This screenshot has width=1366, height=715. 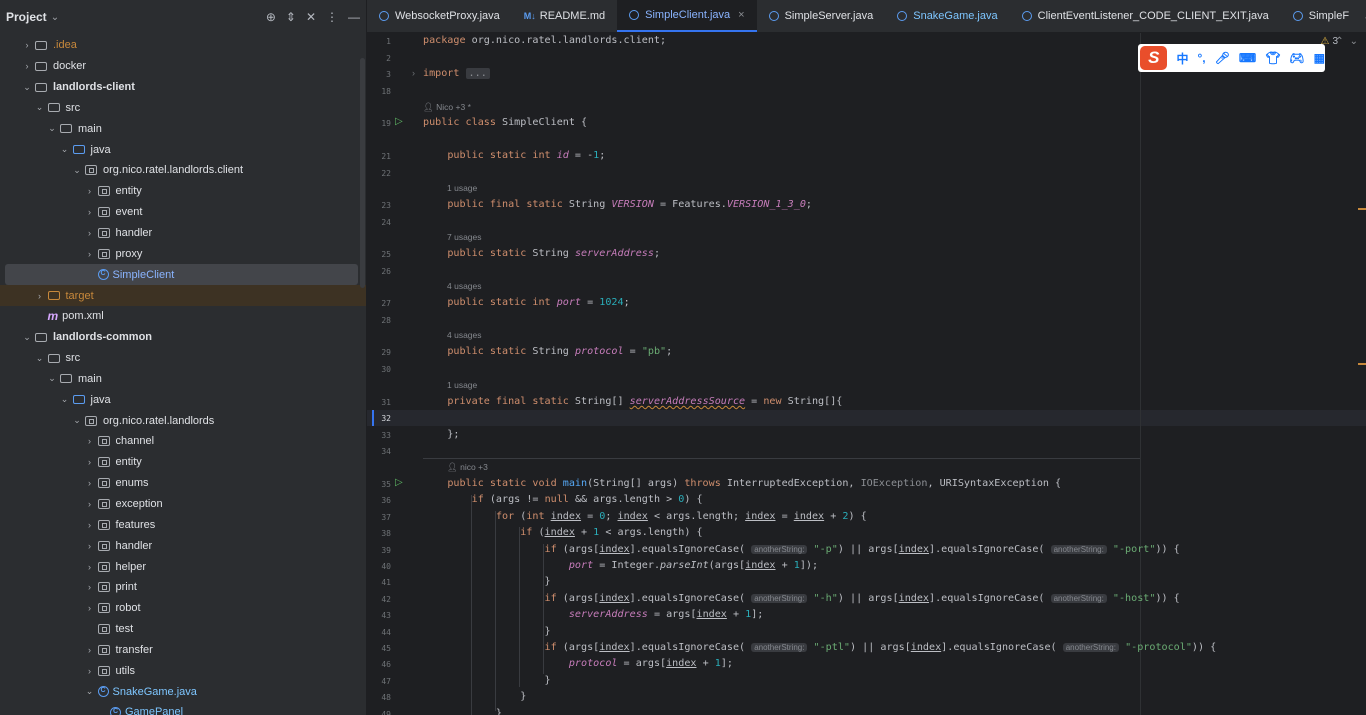 What do you see at coordinates (183, 441) in the screenshot?
I see `tree-item: › channel` at bounding box center [183, 441].